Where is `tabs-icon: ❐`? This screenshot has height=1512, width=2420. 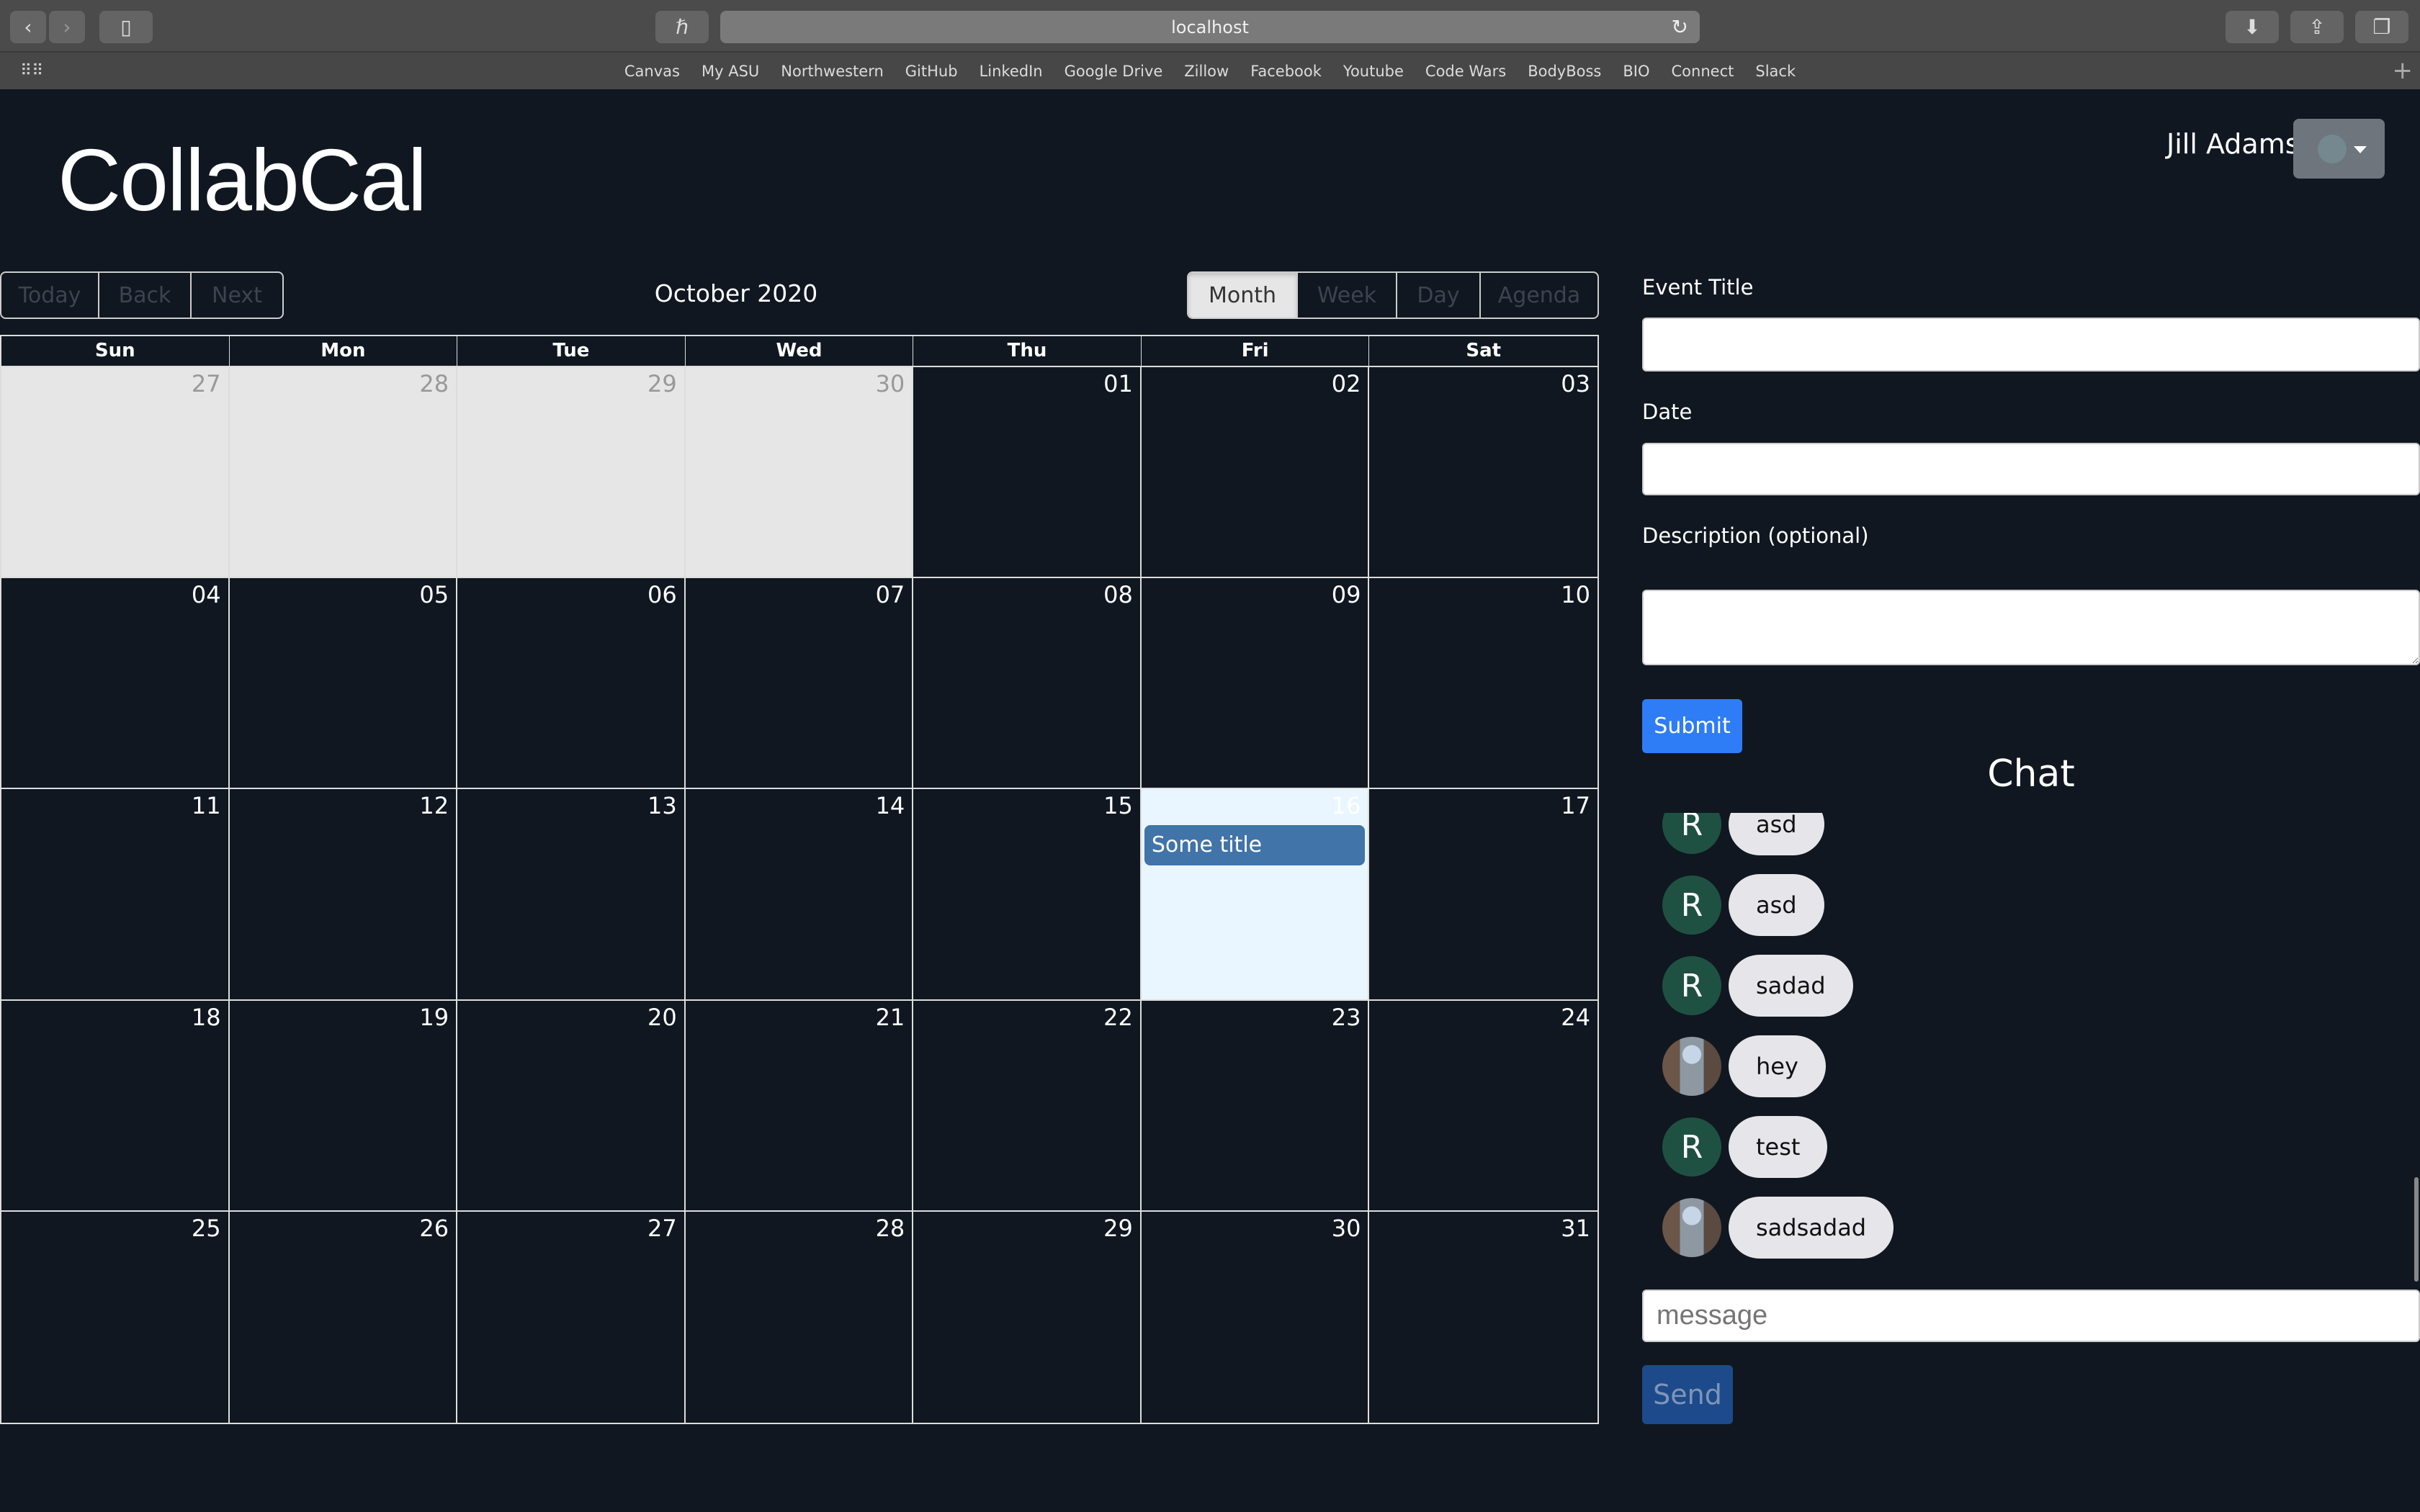
tabs-icon: ❐ is located at coordinates (2381, 27).